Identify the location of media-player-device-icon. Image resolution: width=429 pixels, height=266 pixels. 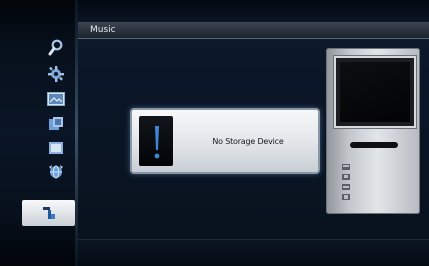
(373, 131).